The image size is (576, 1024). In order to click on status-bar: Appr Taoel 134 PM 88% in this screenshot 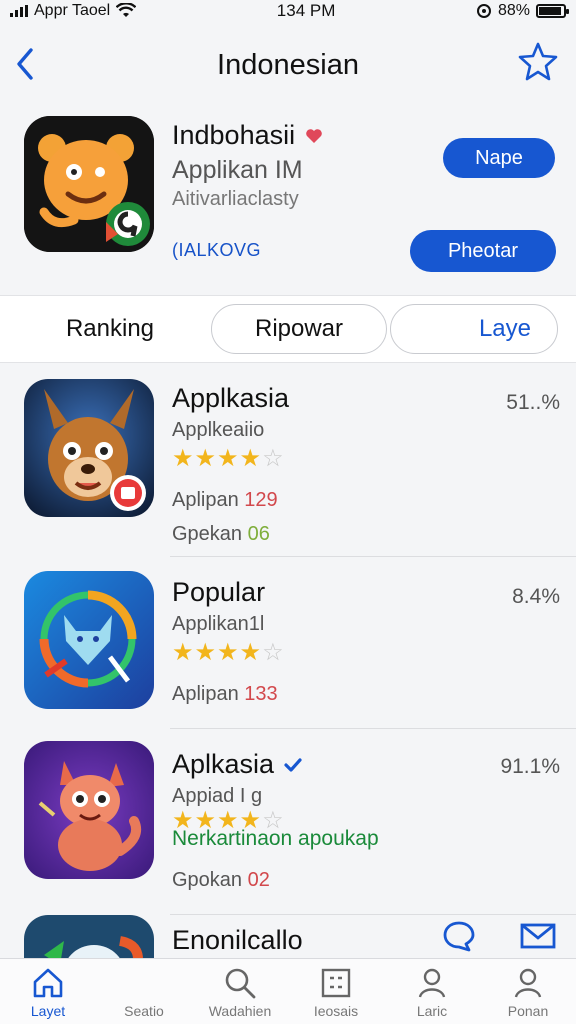, I will do `click(288, 11)`.